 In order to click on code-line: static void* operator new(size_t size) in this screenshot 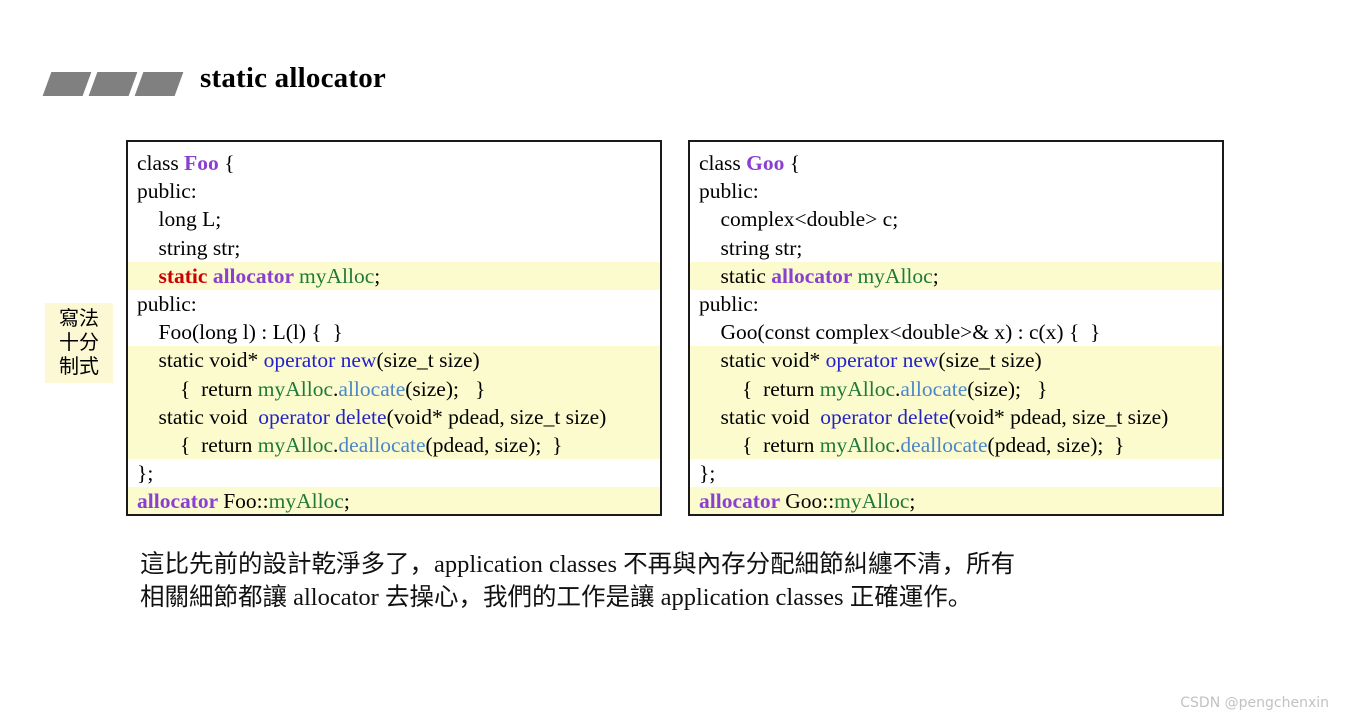, I will do `click(394, 360)`.